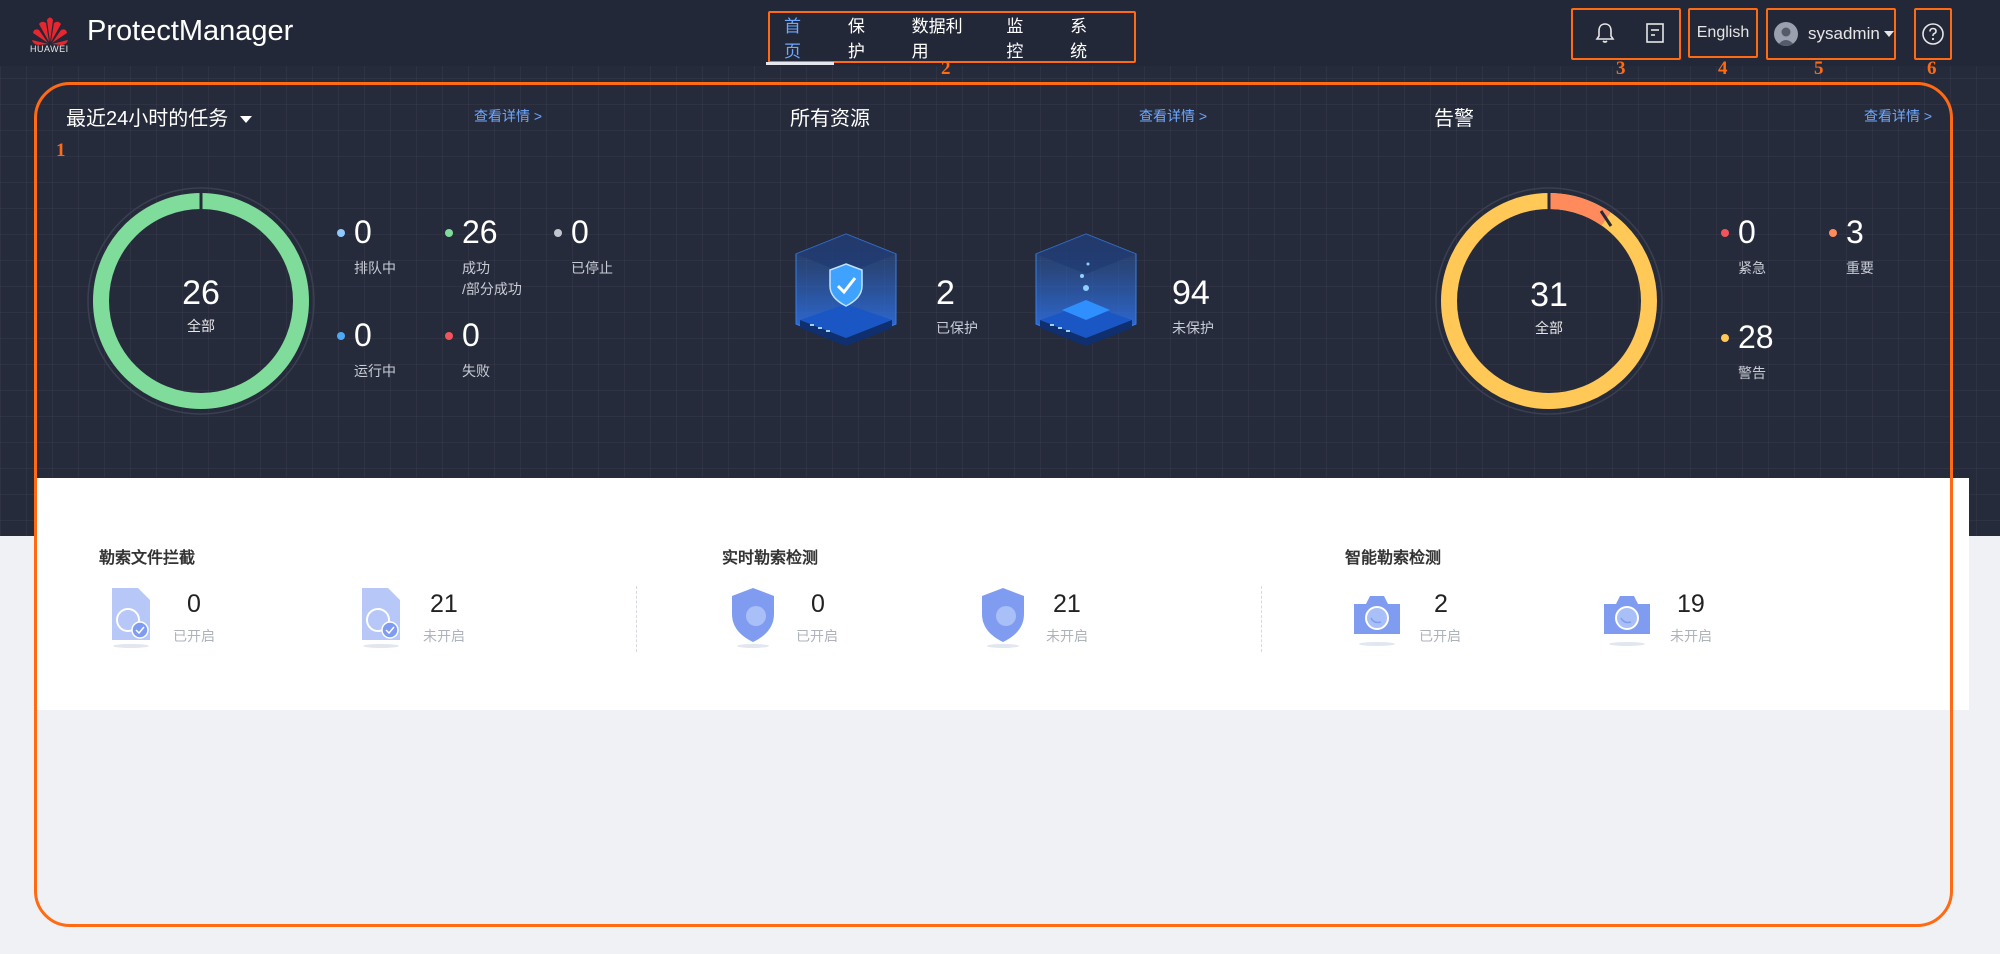  Describe the element at coordinates (1691, 604) in the screenshot. I see `smart-detection-off-value: 19` at that location.